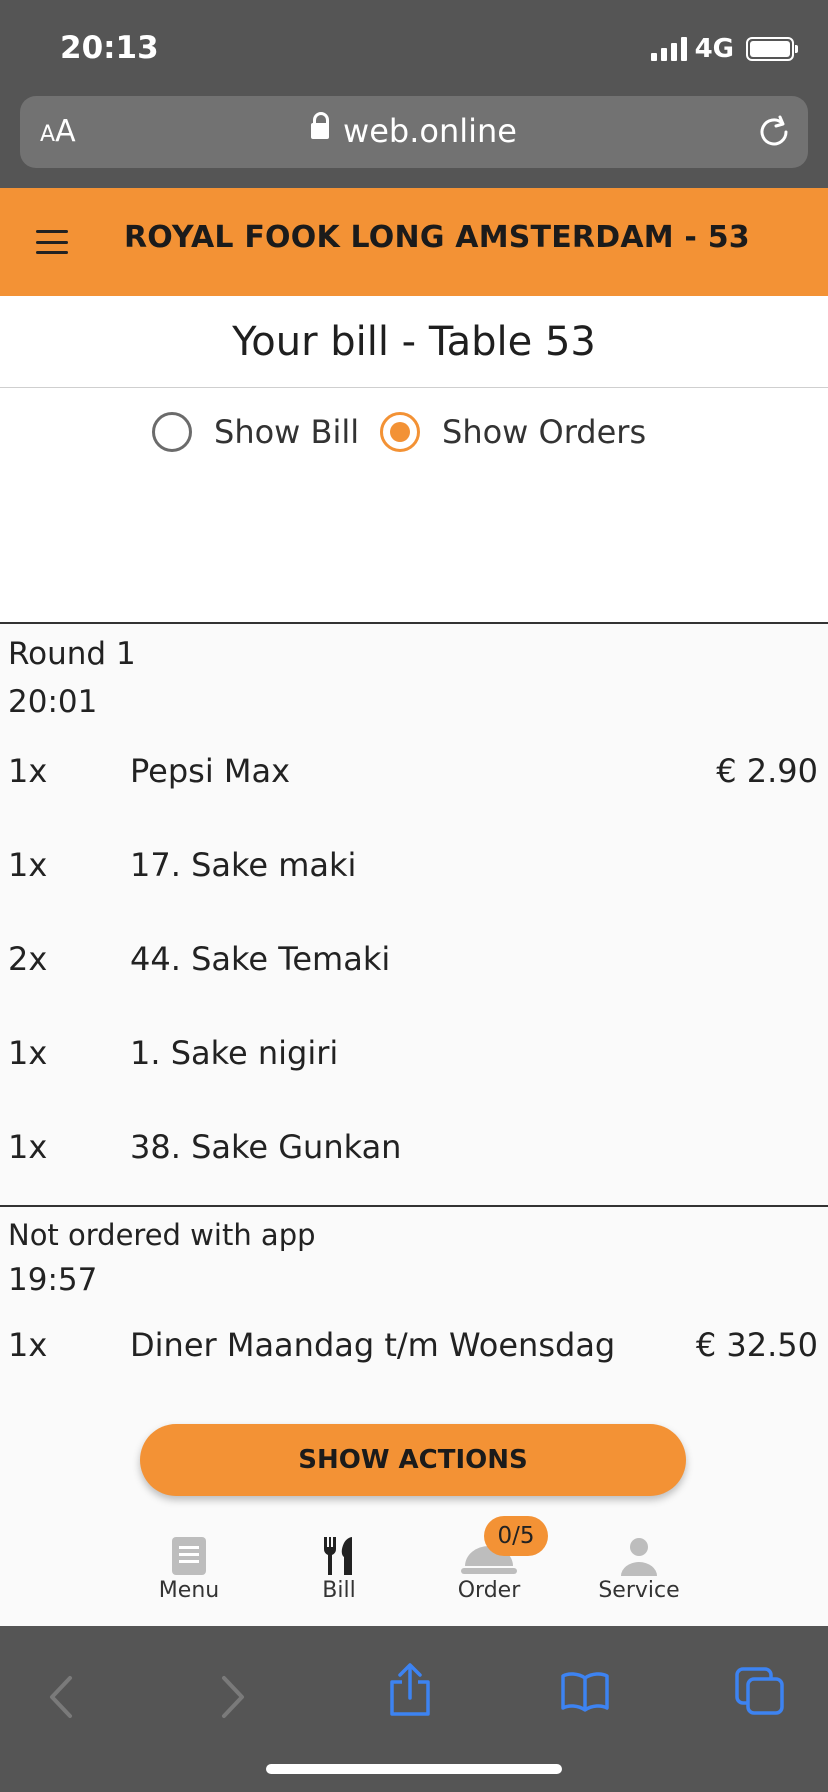 This screenshot has width=828, height=1792. Describe the element at coordinates (414, 1153) in the screenshot. I see `order-row: 1x 38. Sake Gunkan` at that location.